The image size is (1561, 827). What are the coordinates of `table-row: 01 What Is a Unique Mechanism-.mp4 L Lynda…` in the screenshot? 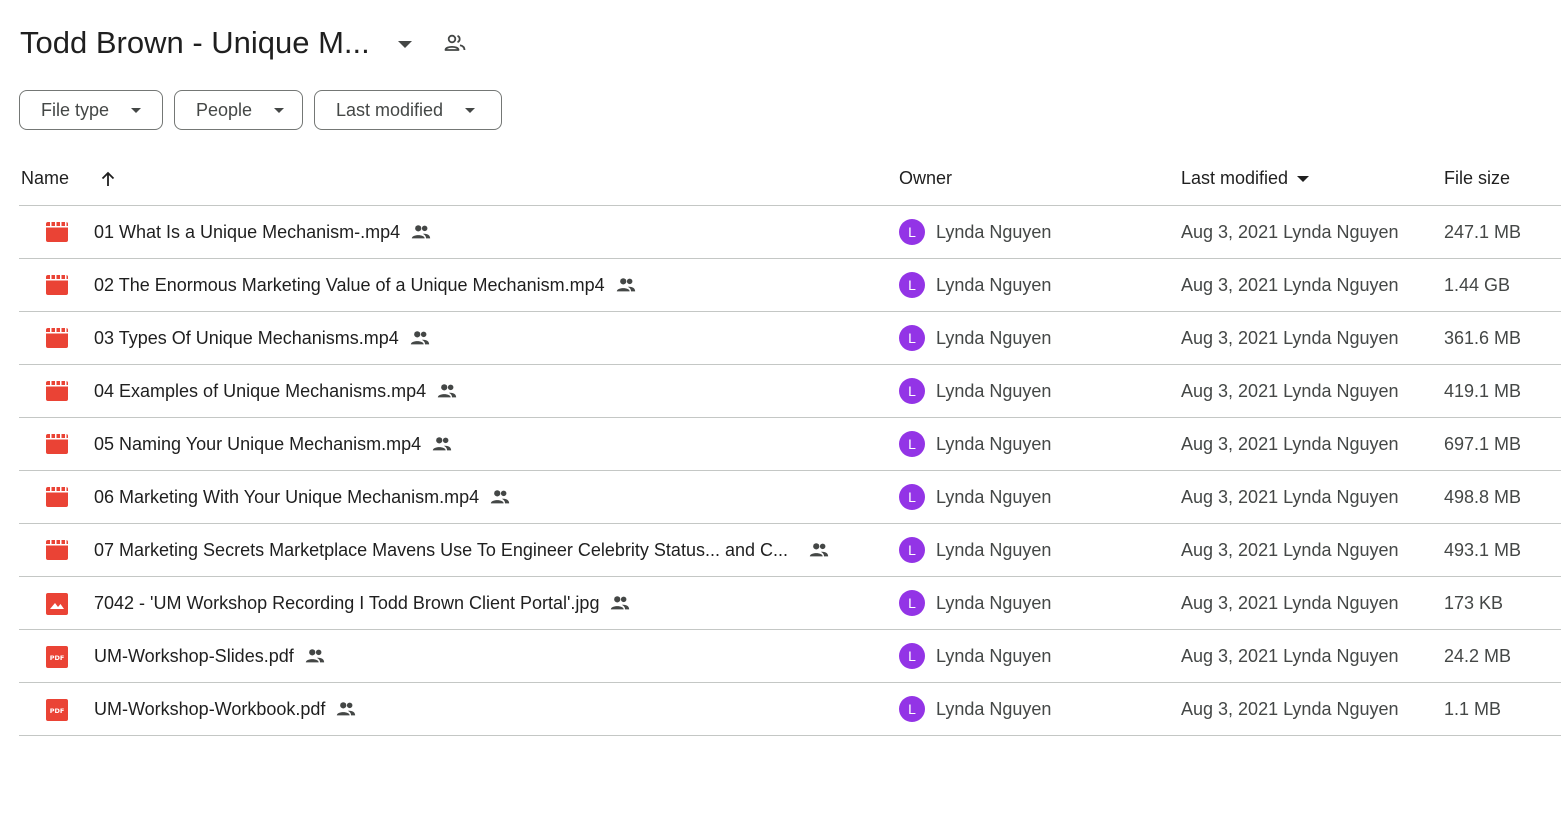 It's located at (790, 232).